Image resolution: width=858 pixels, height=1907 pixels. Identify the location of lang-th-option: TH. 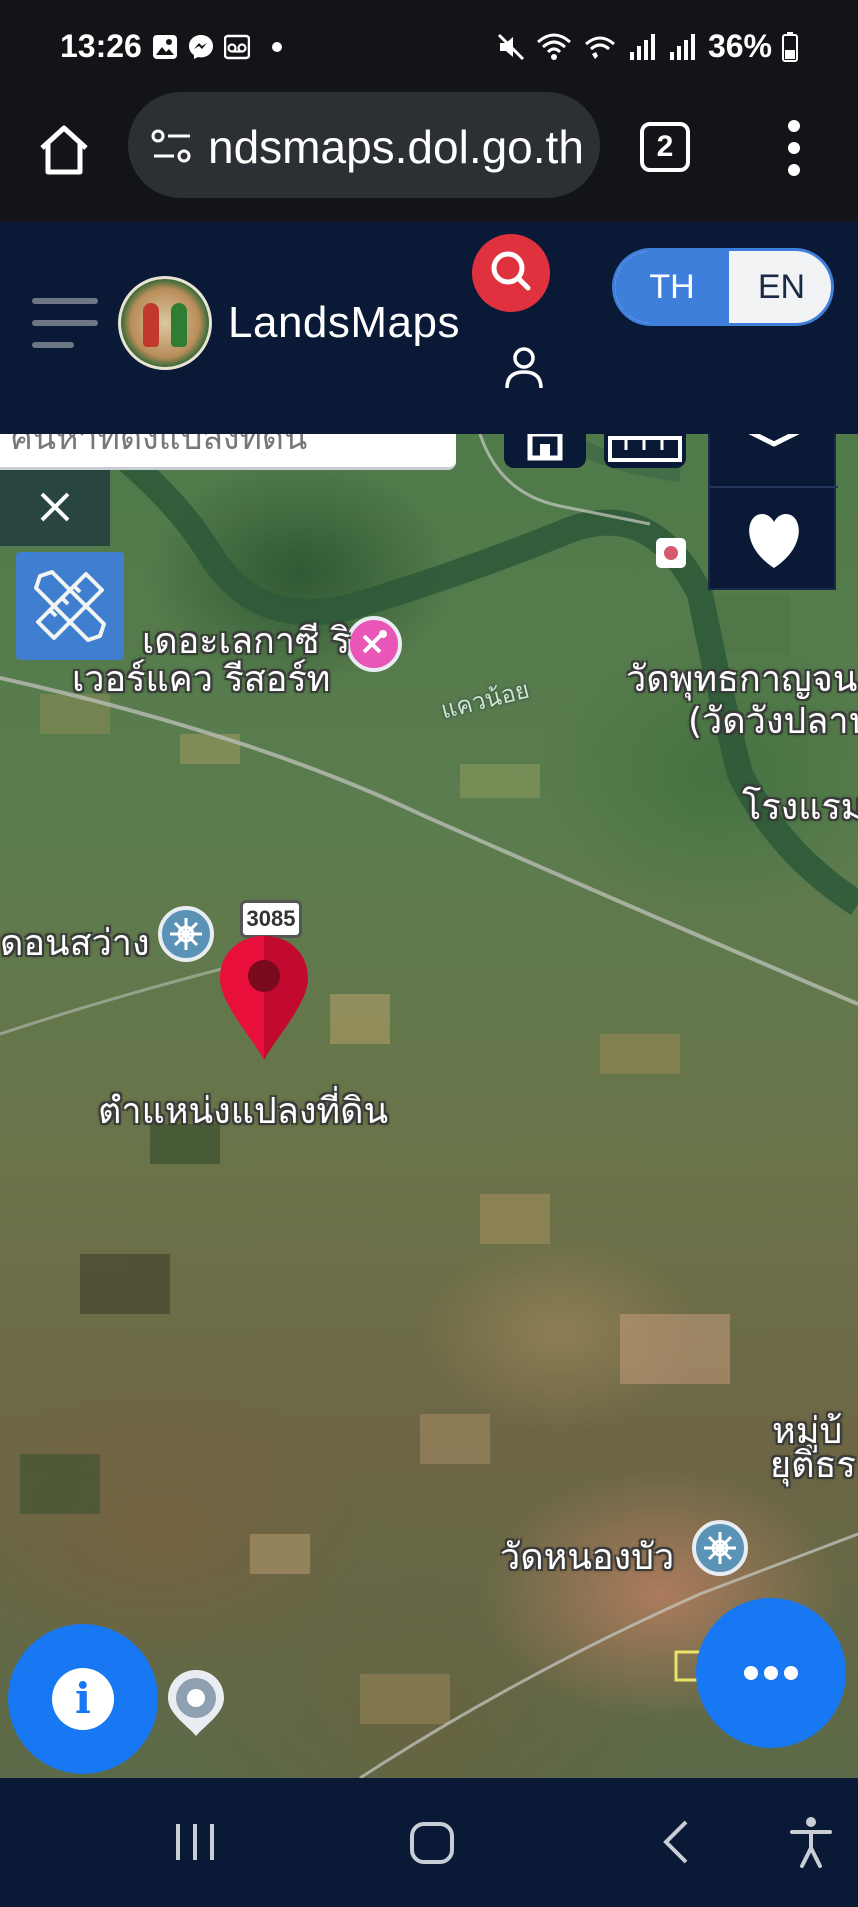
(672, 287).